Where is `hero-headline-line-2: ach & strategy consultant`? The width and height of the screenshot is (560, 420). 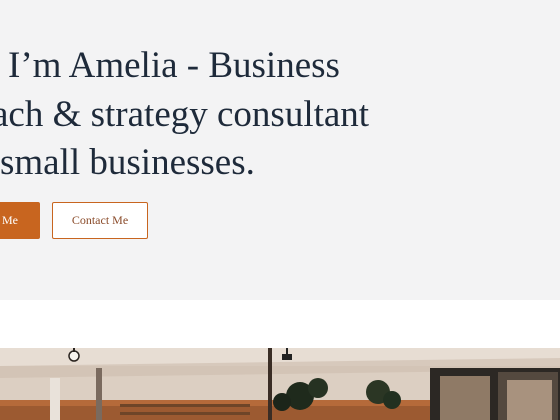
hero-headline-line-2: ach & strategy consultant is located at coordinates (185, 114).